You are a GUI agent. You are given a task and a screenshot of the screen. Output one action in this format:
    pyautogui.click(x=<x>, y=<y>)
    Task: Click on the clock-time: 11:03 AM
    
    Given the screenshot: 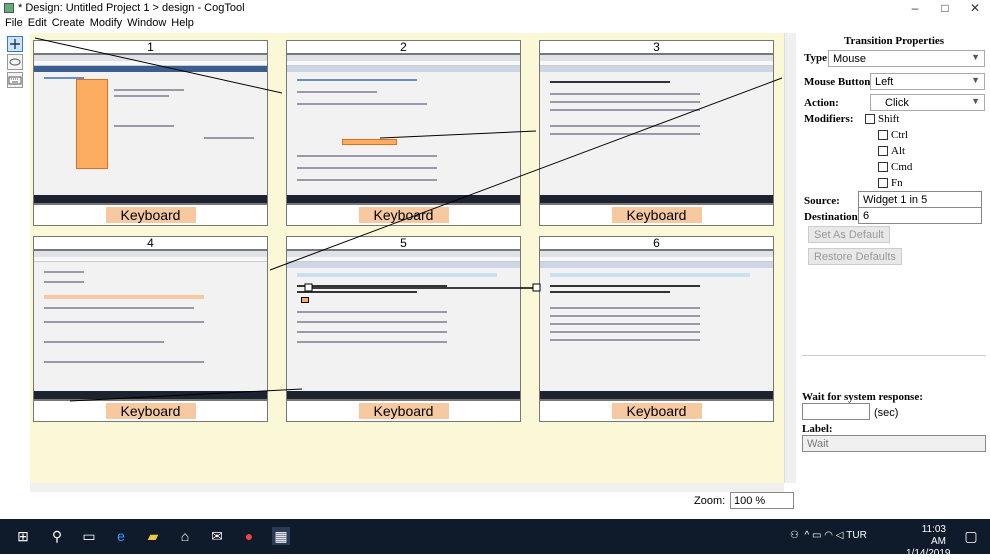 What is the action you would take?
    pyautogui.click(x=933, y=535)
    